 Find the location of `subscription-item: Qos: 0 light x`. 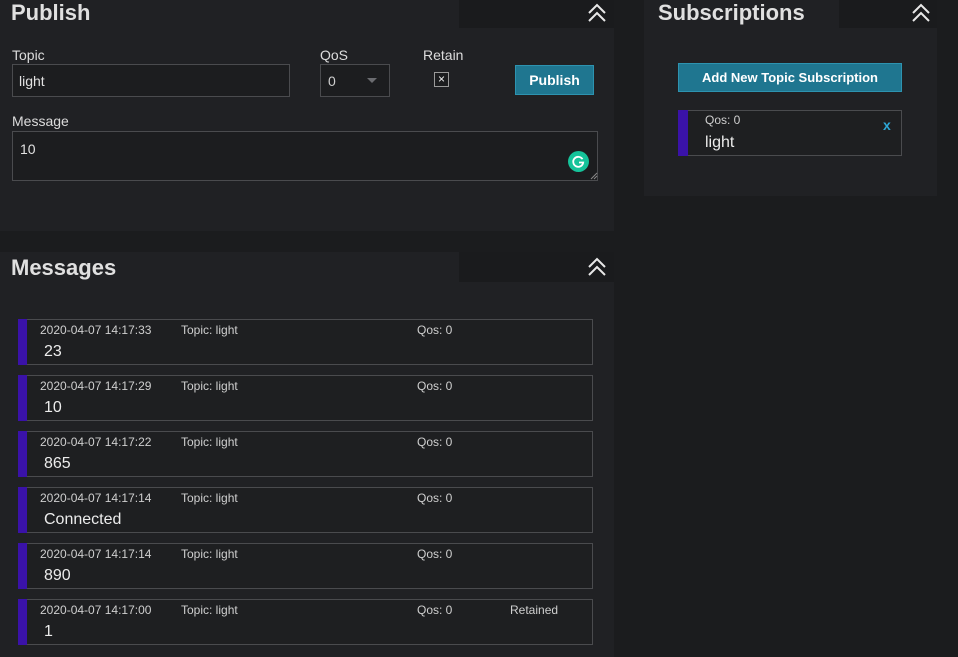

subscription-item: Qos: 0 light x is located at coordinates (790, 133).